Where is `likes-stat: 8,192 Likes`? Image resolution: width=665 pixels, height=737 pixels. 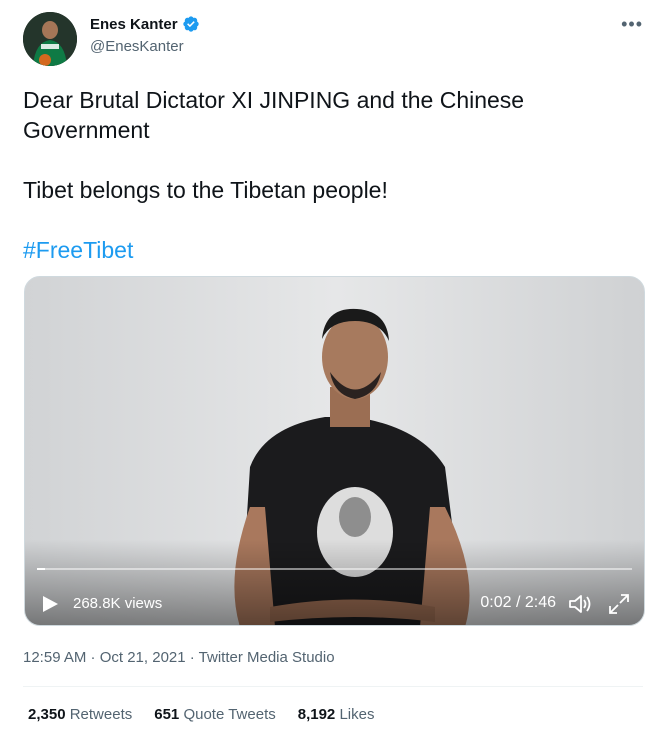
likes-stat: 8,192 Likes is located at coordinates (336, 714).